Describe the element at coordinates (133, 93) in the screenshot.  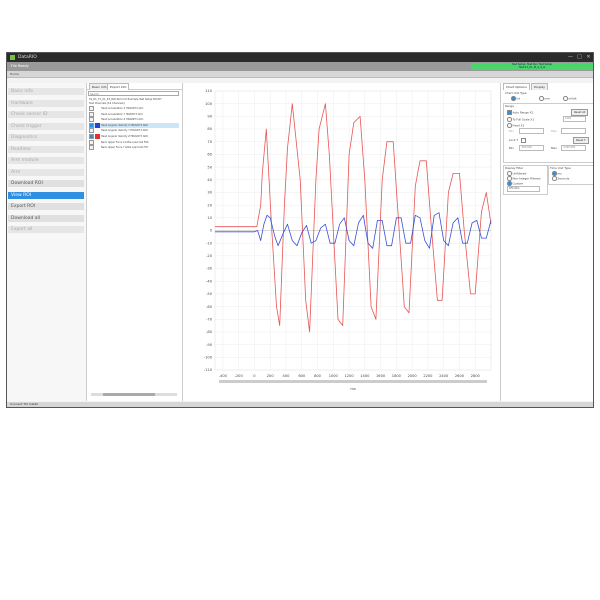
I see `search-input: Search` at that location.